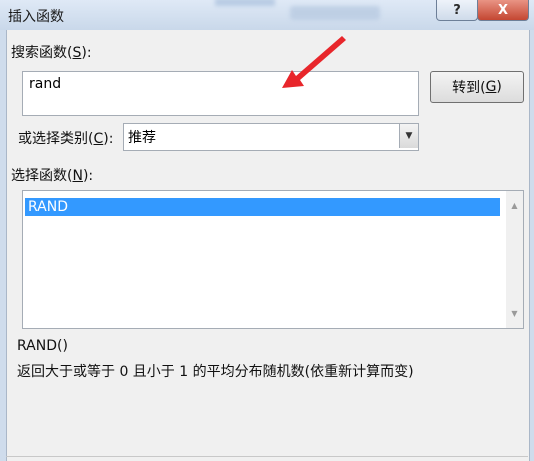 The image size is (534, 461). What do you see at coordinates (220, 93) in the screenshot?
I see `search-input: rand` at bounding box center [220, 93].